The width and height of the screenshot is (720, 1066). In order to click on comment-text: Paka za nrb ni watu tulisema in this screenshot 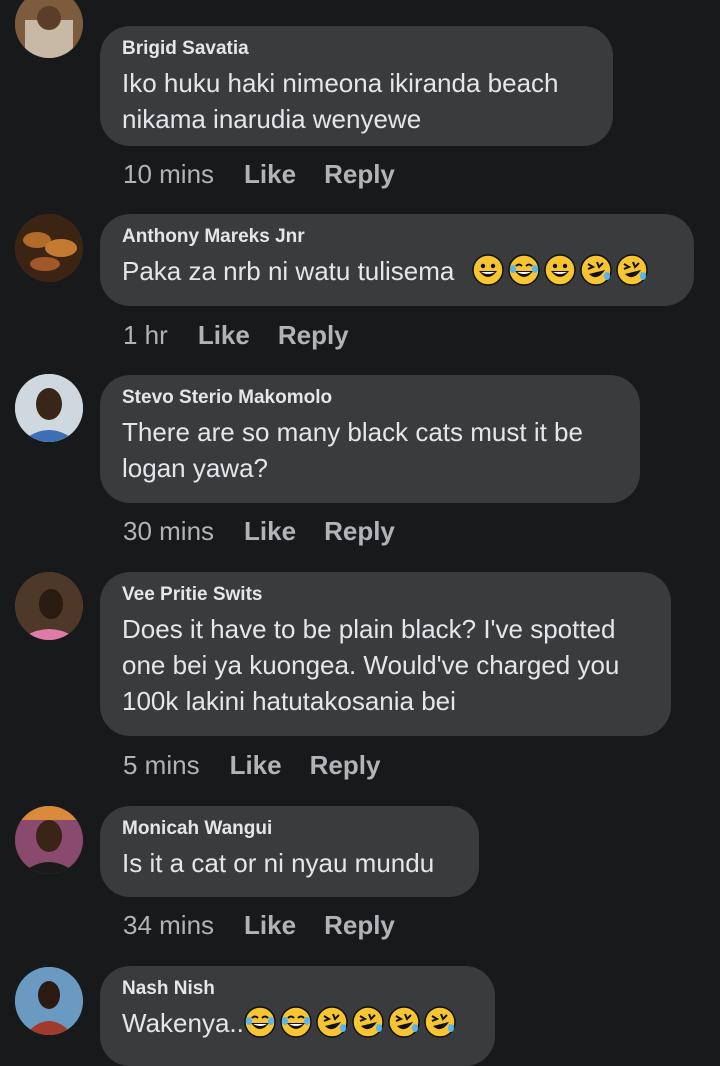, I will do `click(397, 271)`.